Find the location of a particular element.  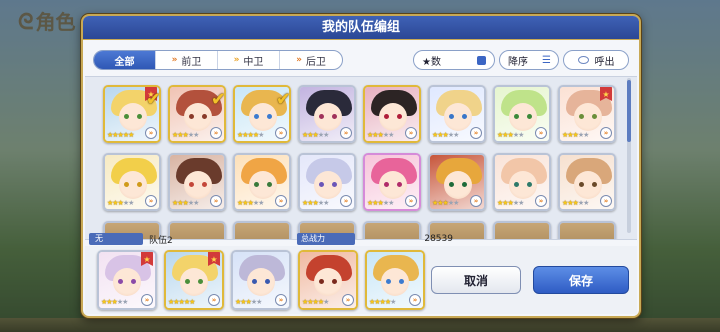

back-icon: » is located at coordinates (299, 60).